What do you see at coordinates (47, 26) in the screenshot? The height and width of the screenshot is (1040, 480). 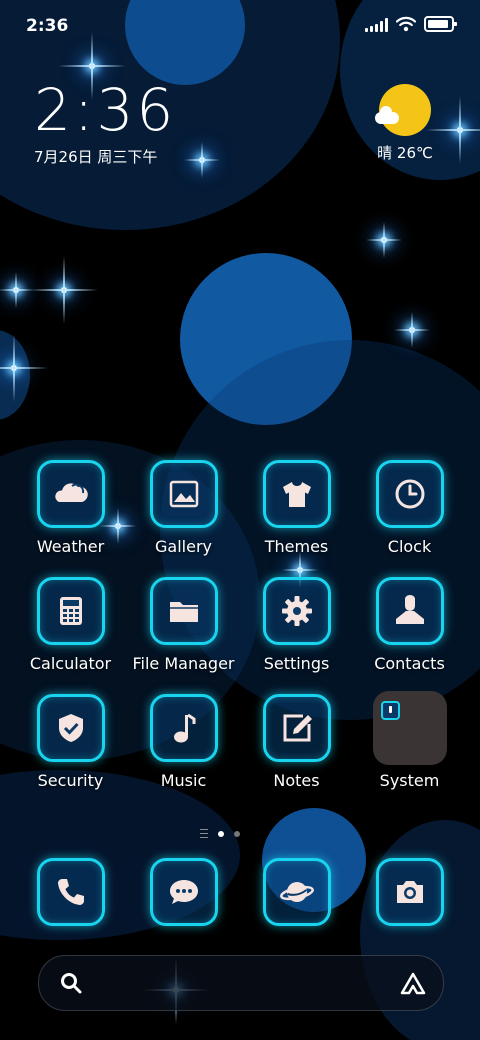 I see `status-time: 2:36` at bounding box center [47, 26].